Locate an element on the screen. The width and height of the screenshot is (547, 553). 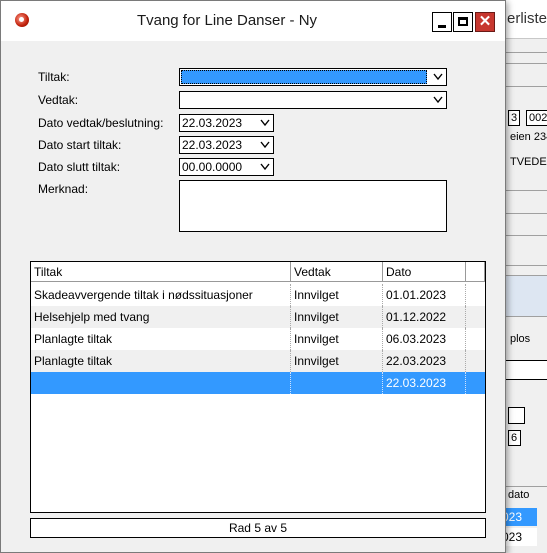
cell-dato: 01.01.2023 is located at coordinates (424, 295).